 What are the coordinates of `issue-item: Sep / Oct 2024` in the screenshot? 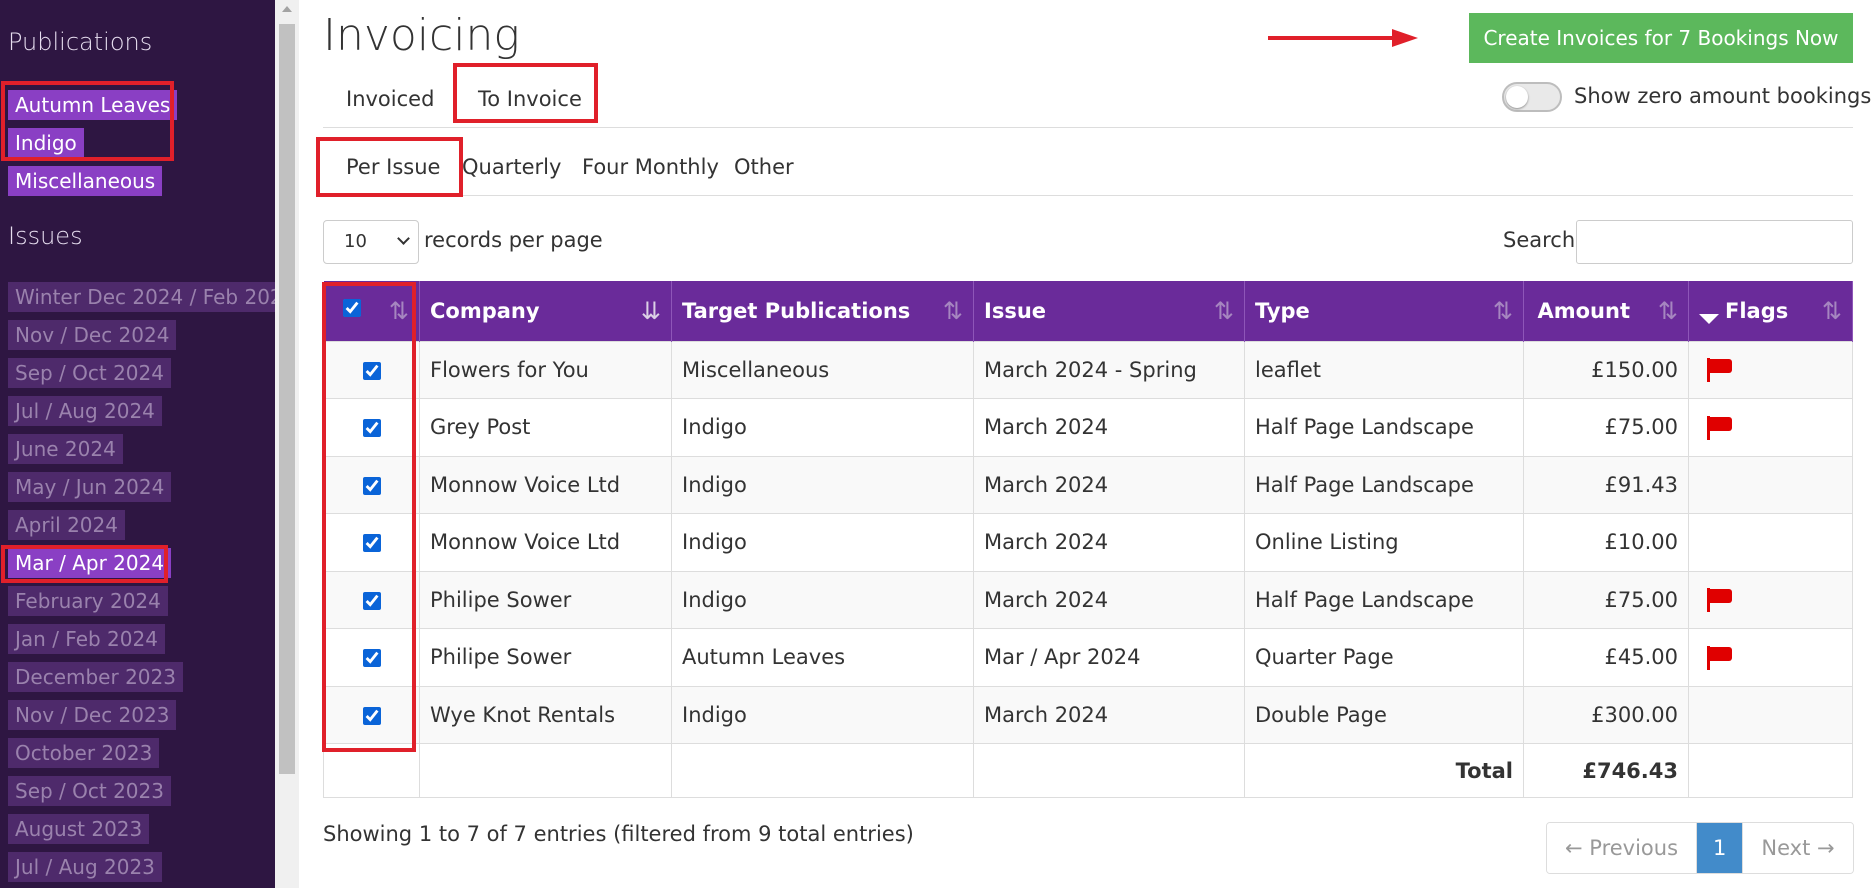 It's located at (89, 373).